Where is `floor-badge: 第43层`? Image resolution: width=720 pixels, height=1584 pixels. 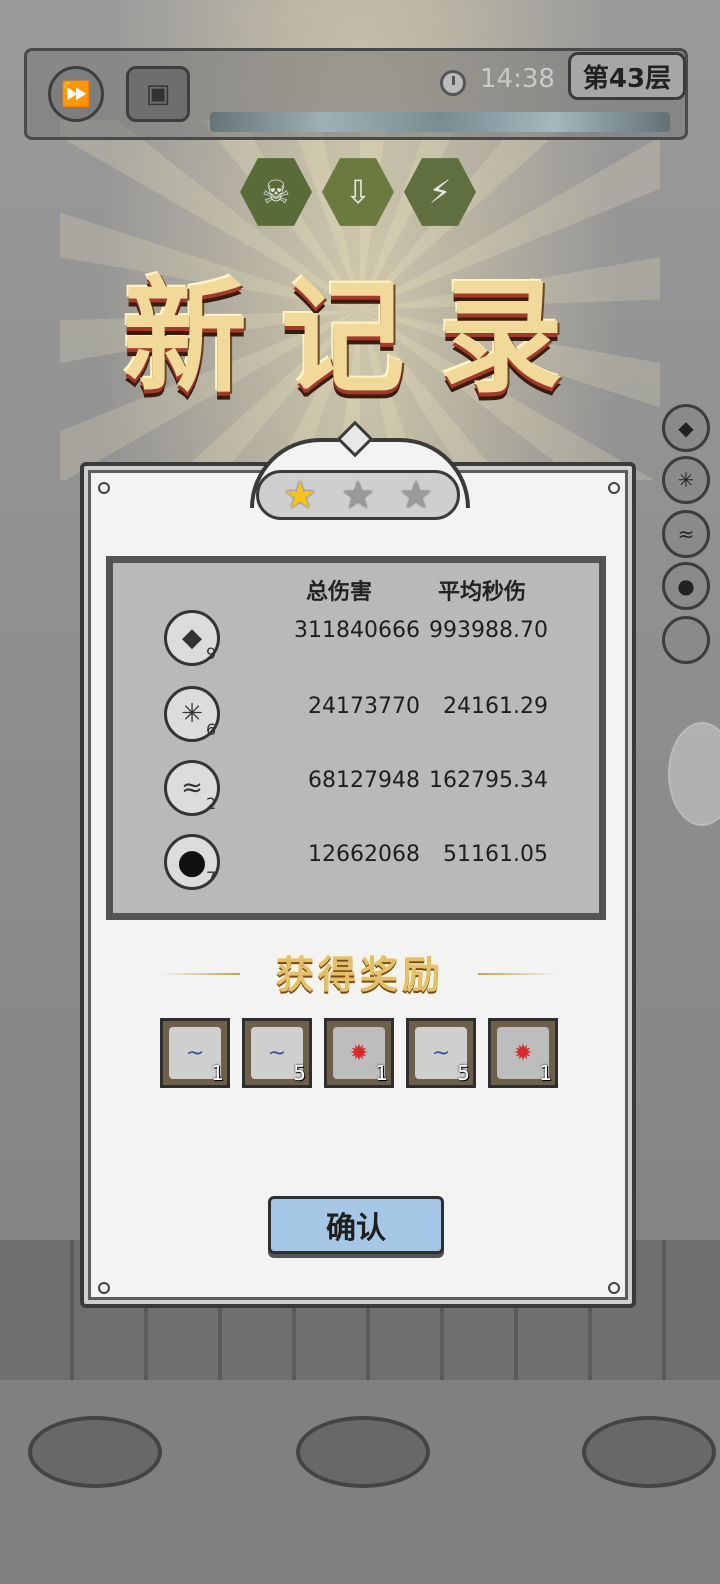 floor-badge: 第43层 is located at coordinates (627, 76).